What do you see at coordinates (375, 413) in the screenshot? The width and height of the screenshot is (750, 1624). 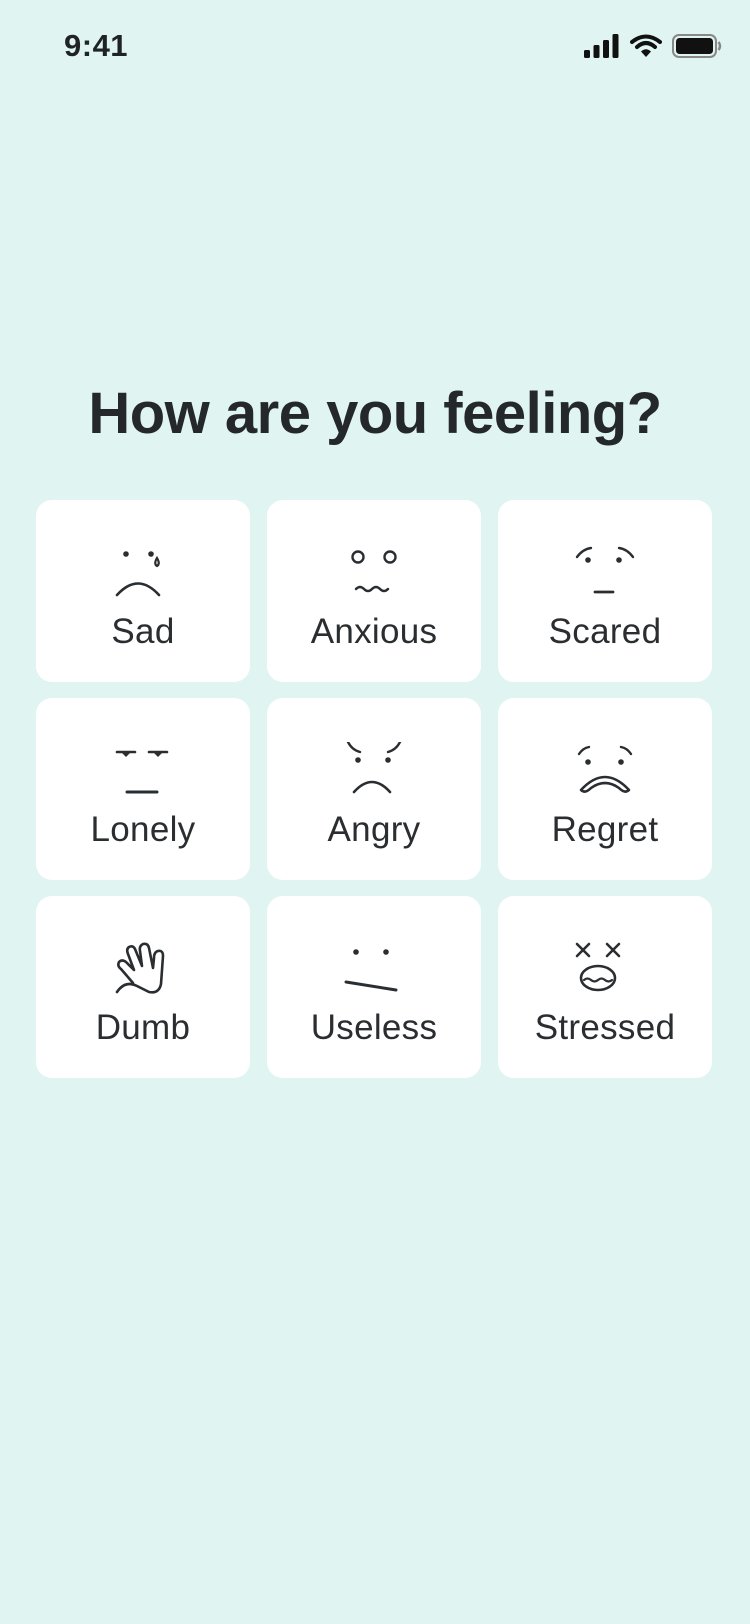 I see `page-title: How are you feeling?` at bounding box center [375, 413].